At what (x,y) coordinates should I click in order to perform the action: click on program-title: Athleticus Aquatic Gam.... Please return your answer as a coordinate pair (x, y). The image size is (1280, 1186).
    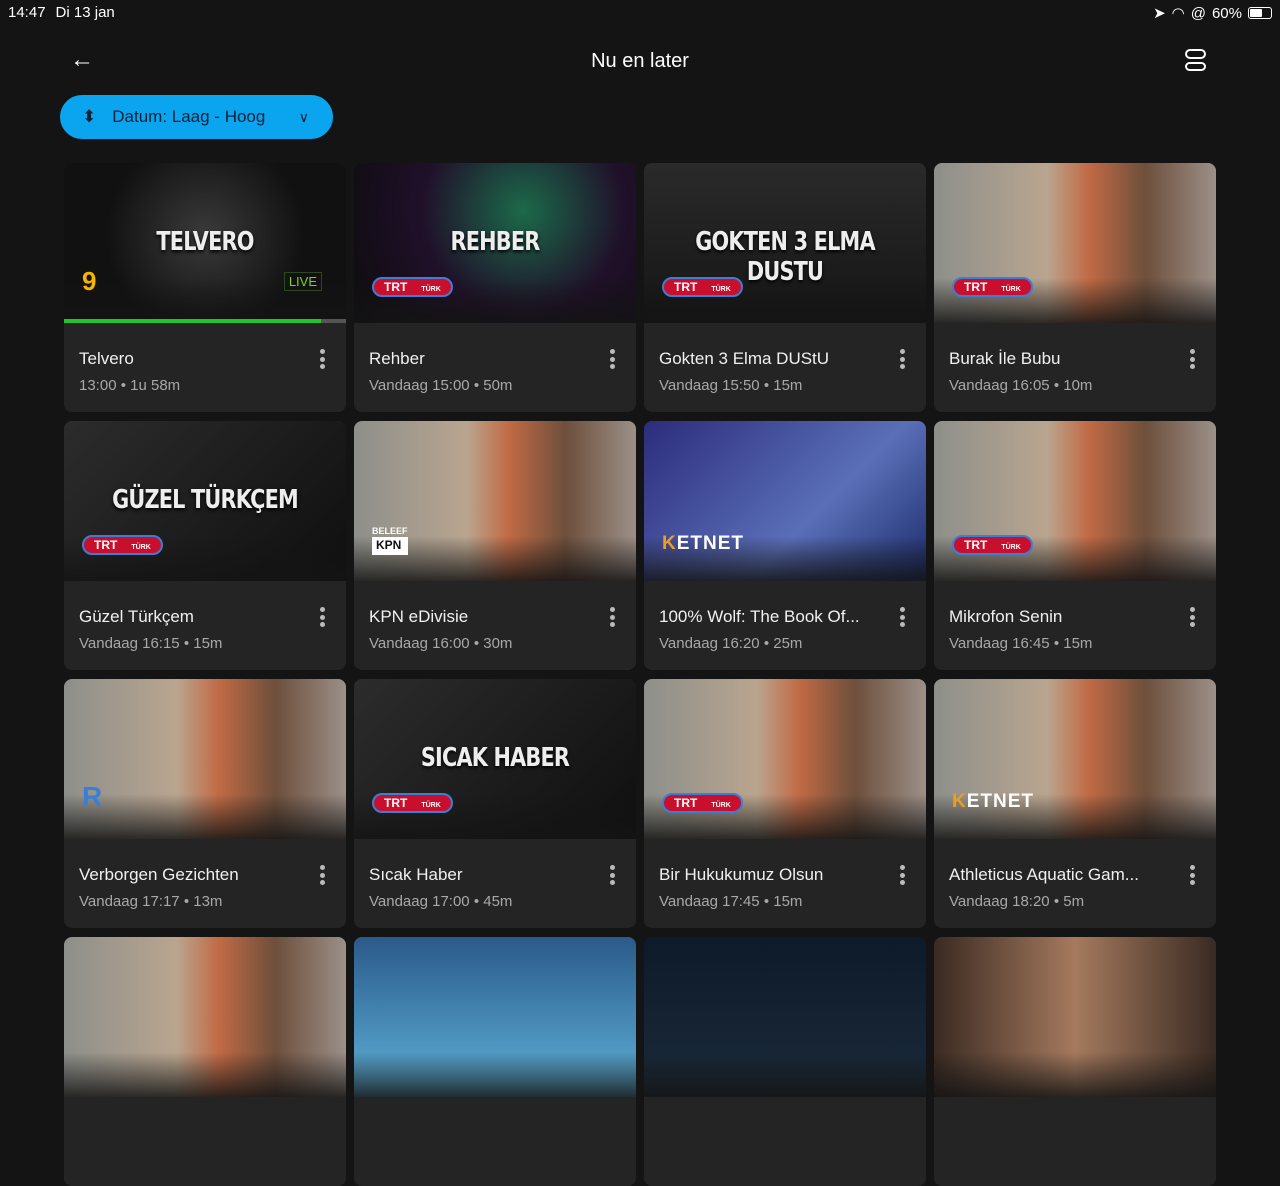
    Looking at the image, I should click on (1044, 874).